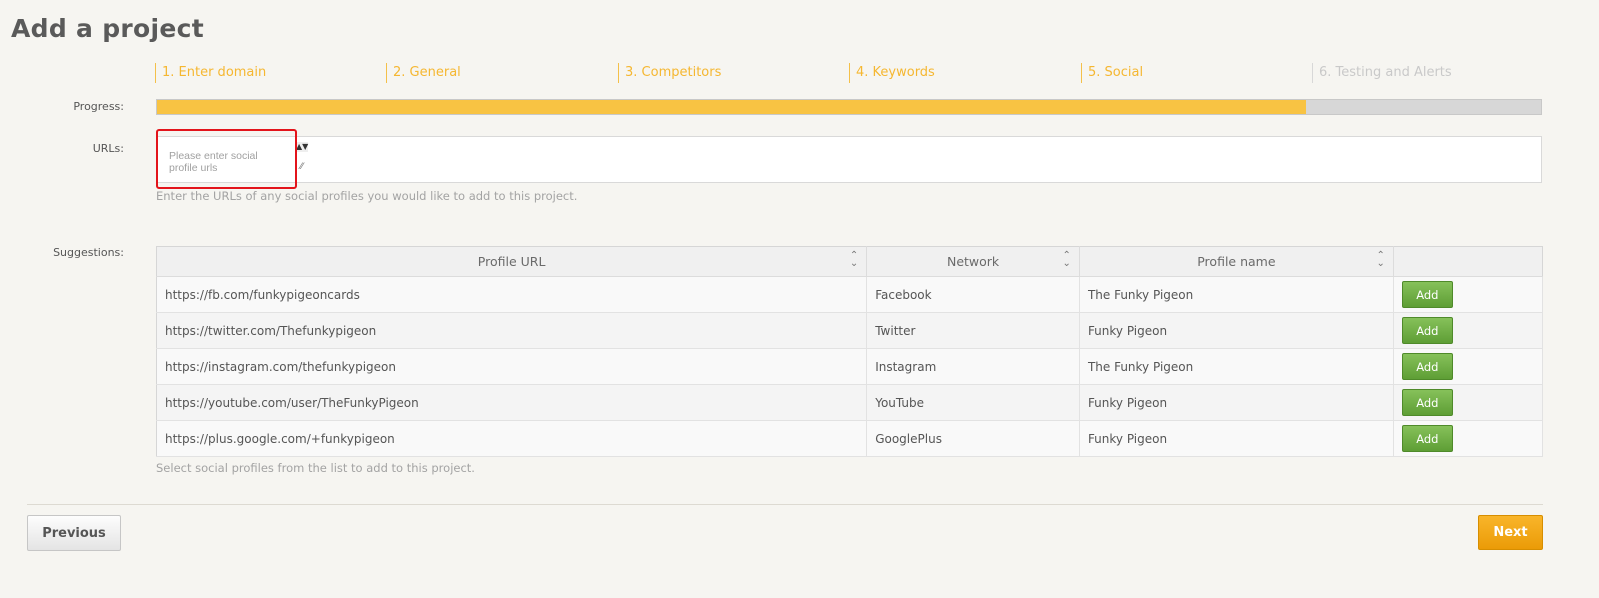 The height and width of the screenshot is (598, 1599). Describe the element at coordinates (785, 504) in the screenshot. I see `footer-divider` at that location.